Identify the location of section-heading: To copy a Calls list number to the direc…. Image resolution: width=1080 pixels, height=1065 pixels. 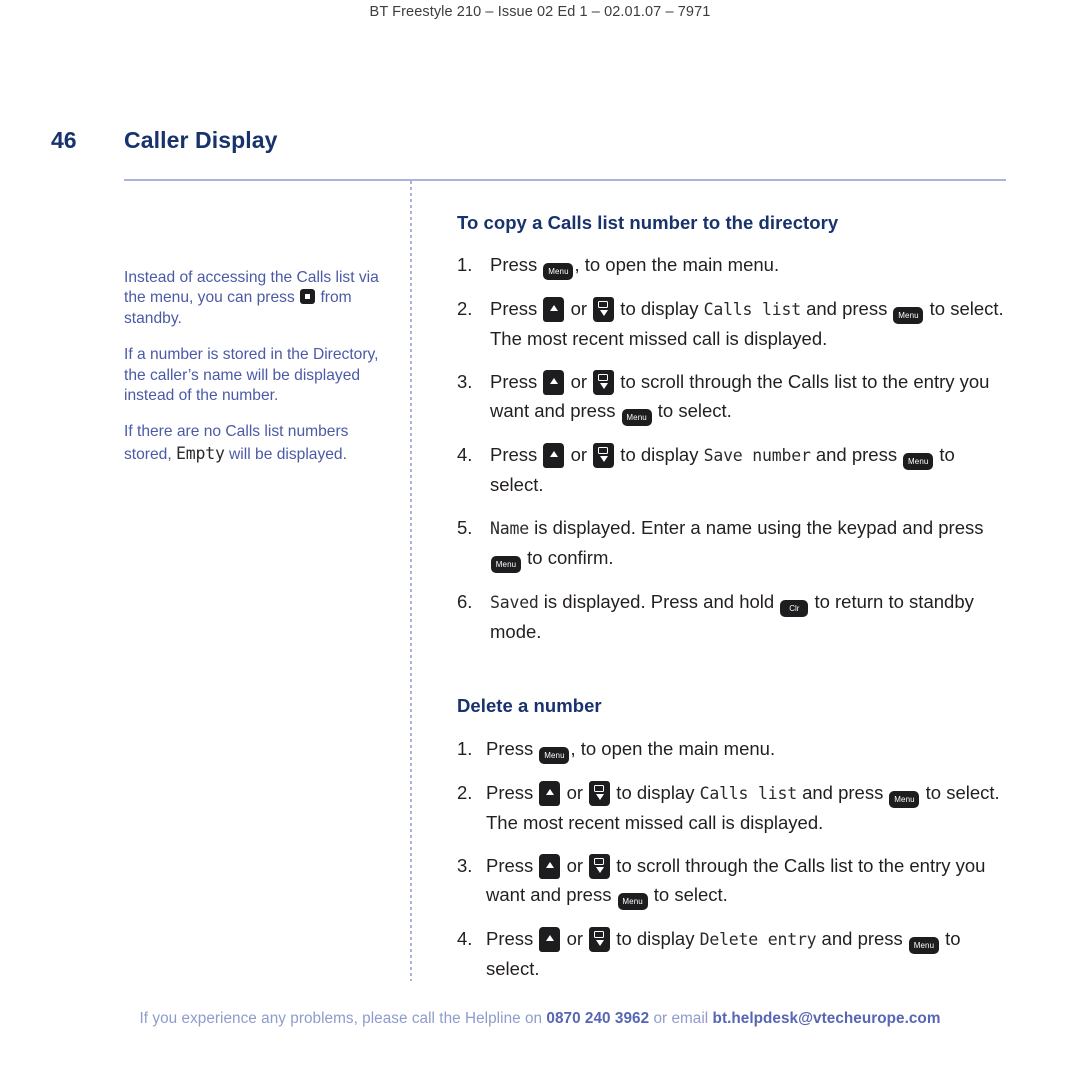
(648, 222).